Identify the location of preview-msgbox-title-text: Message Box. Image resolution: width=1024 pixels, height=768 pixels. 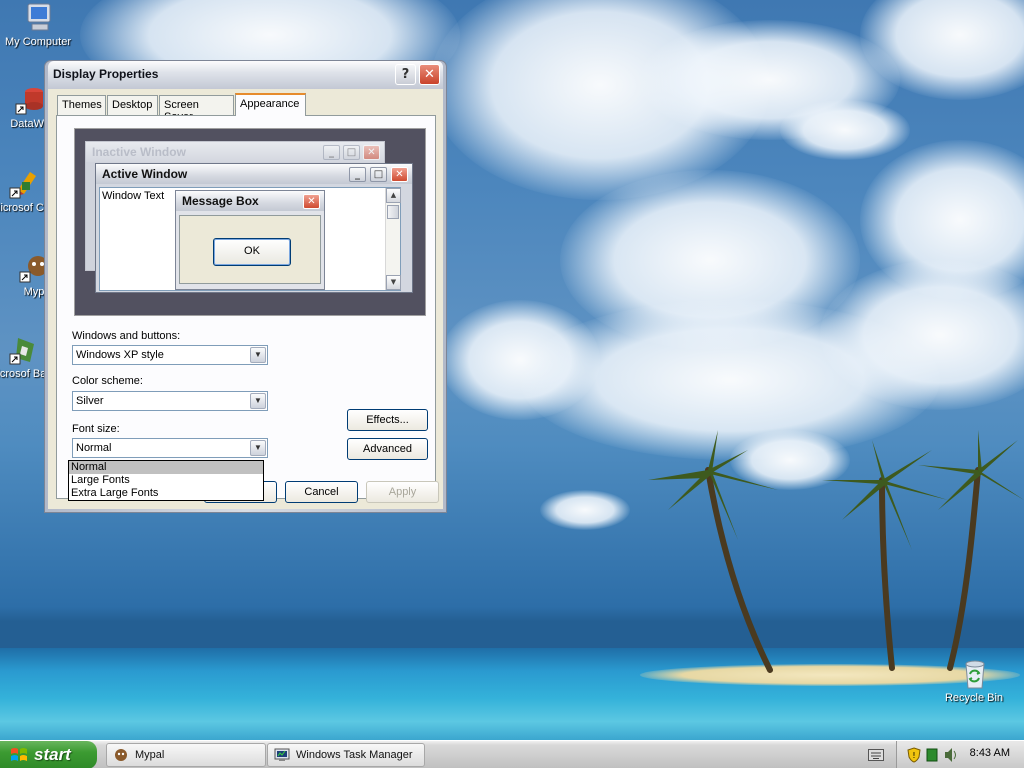
(220, 201).